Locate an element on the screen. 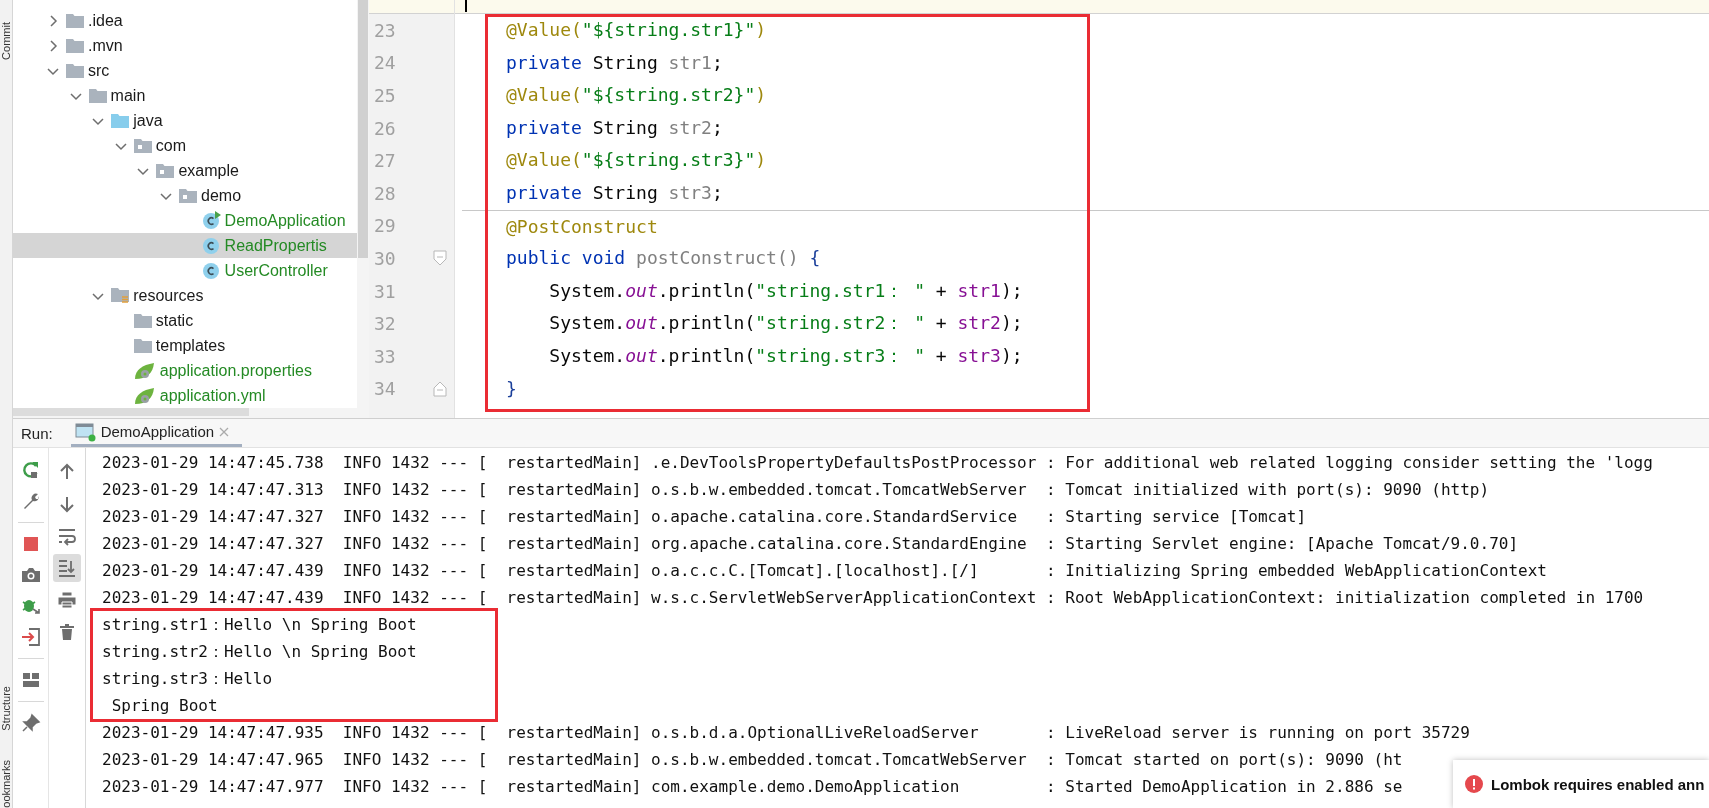  code-line: private String str3; is located at coordinates (614, 192).